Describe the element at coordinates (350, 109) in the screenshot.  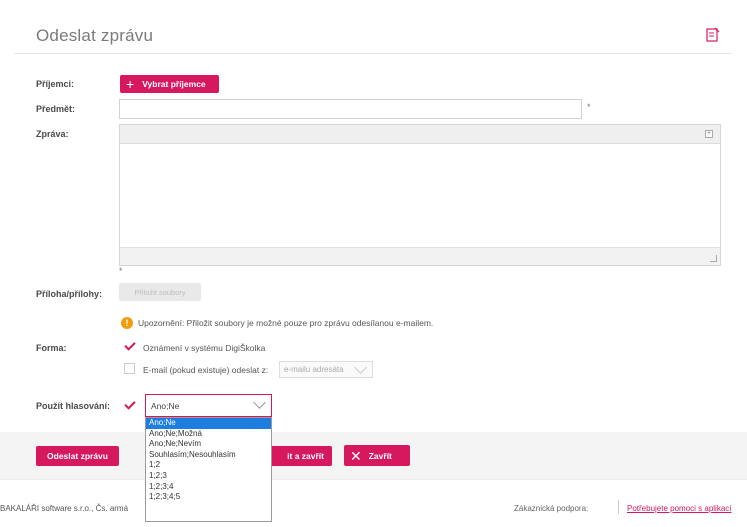
I see `subject-input` at that location.